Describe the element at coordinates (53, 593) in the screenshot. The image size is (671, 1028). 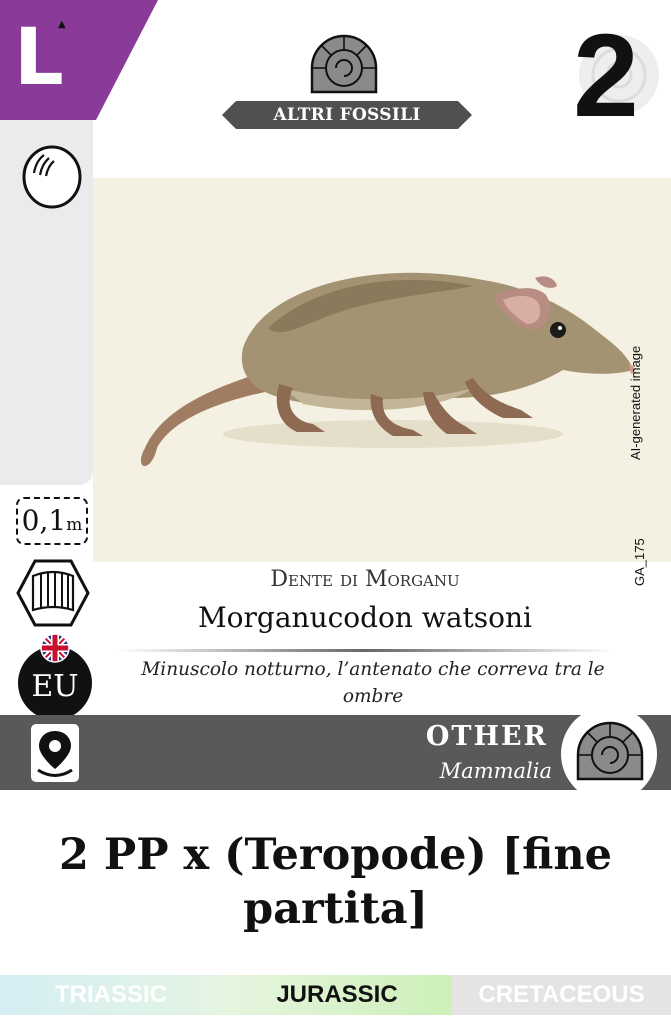
I see `book-icon` at that location.